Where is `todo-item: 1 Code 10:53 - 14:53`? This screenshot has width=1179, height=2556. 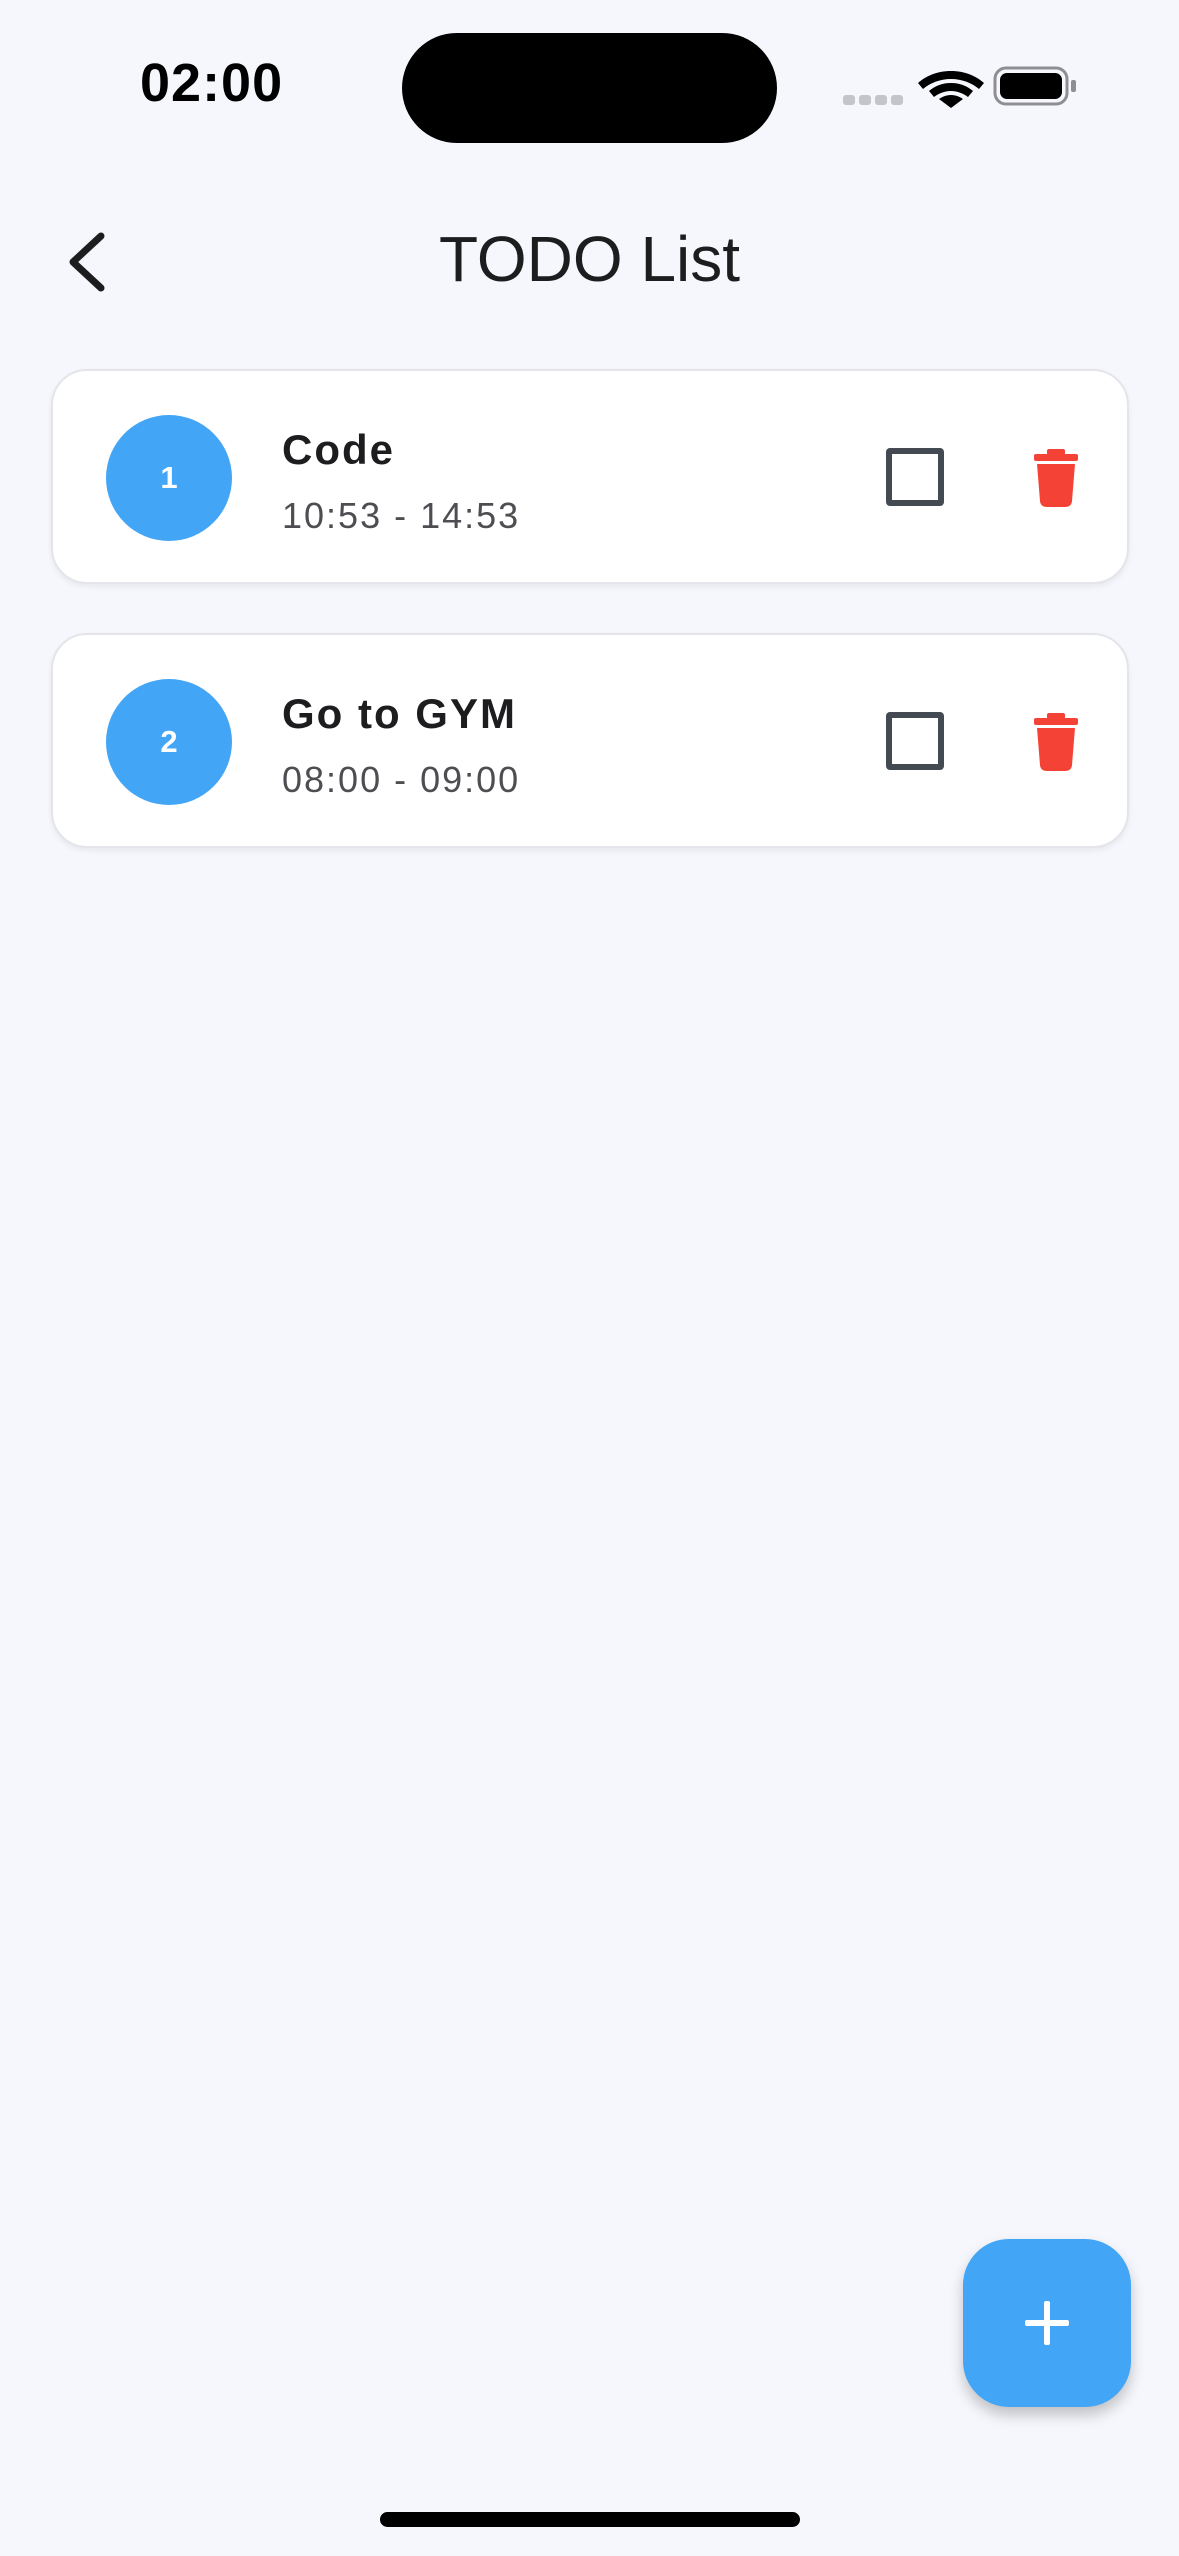 todo-item: 1 Code 10:53 - 14:53 is located at coordinates (590, 476).